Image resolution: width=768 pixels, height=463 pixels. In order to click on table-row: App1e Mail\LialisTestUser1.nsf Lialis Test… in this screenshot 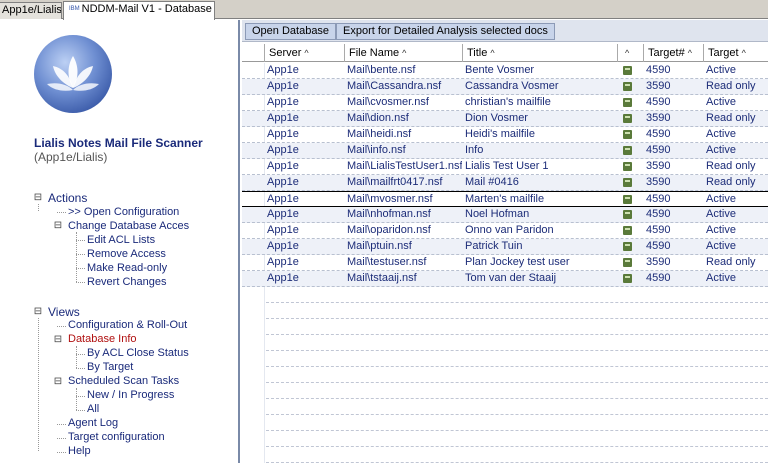, I will do `click(505, 167)`.